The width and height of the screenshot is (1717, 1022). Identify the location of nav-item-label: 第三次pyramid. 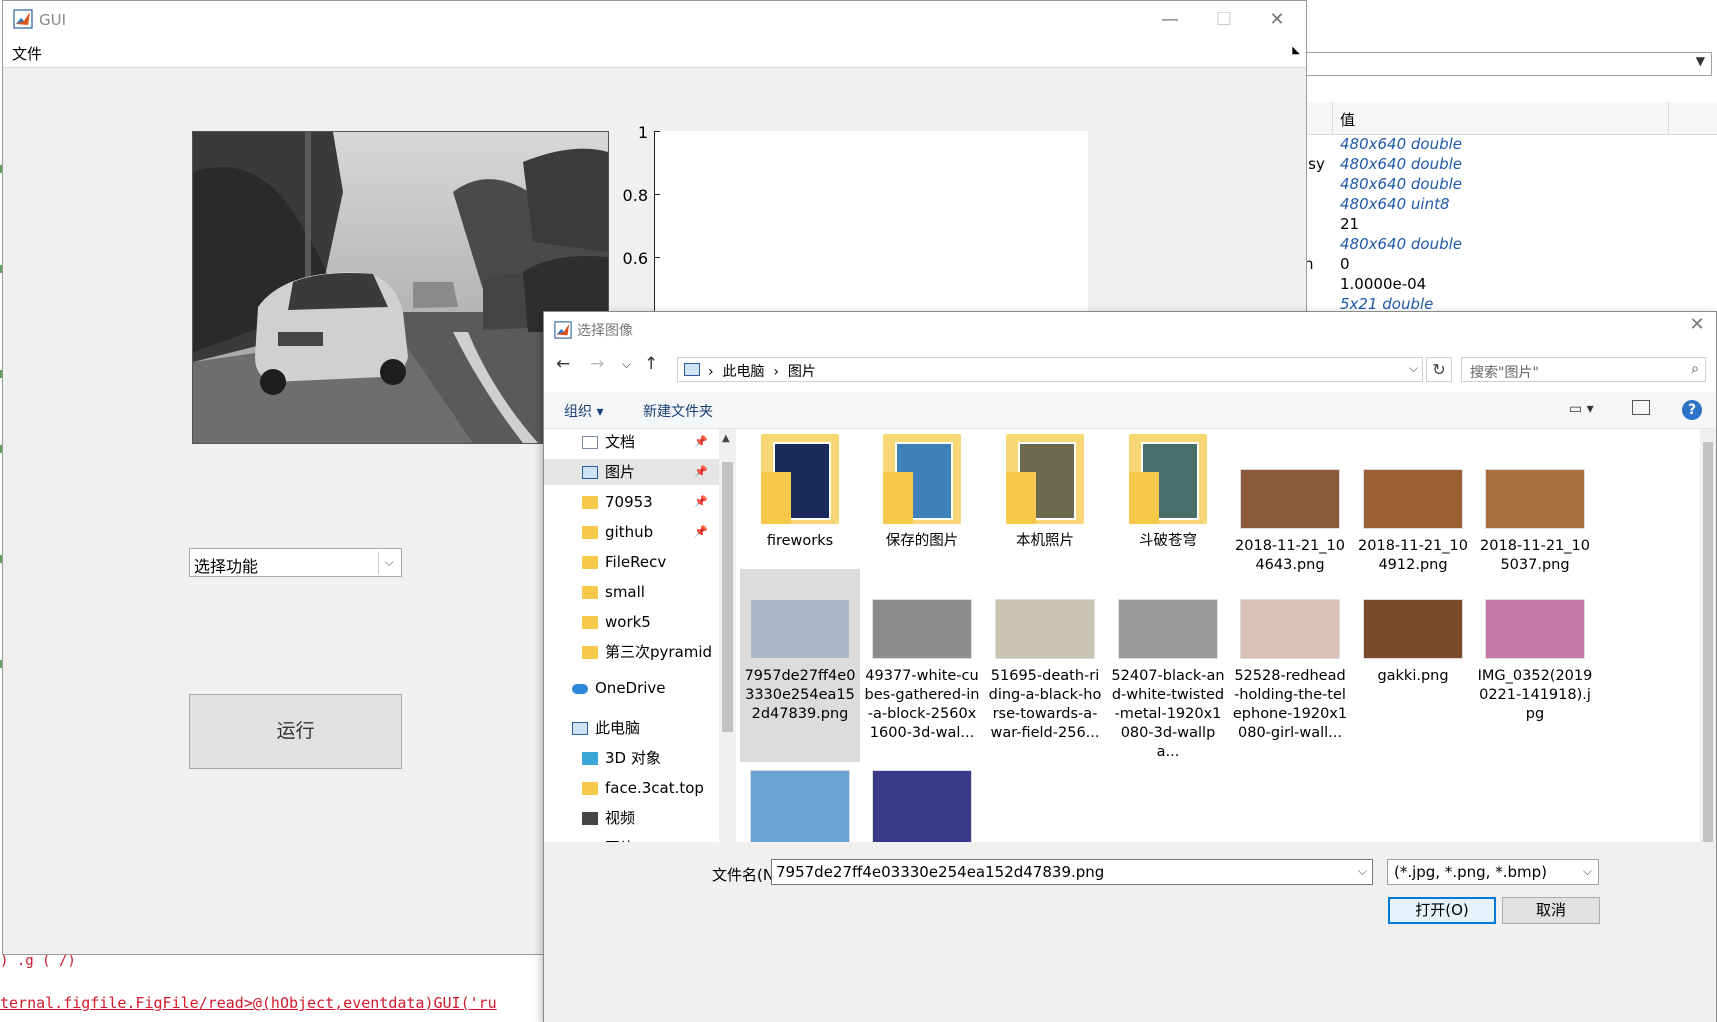
(659, 652).